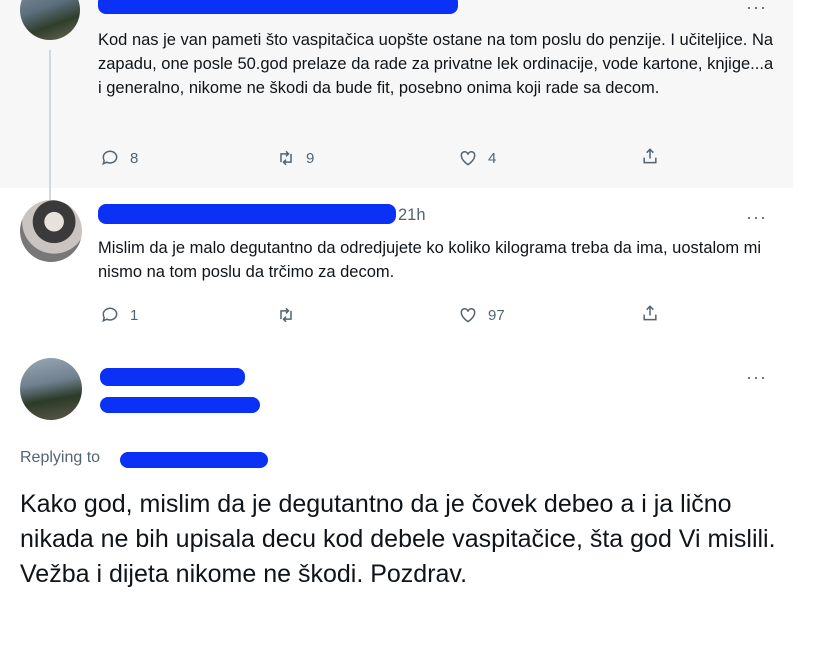  I want to click on retweet-button, so click(291, 315).